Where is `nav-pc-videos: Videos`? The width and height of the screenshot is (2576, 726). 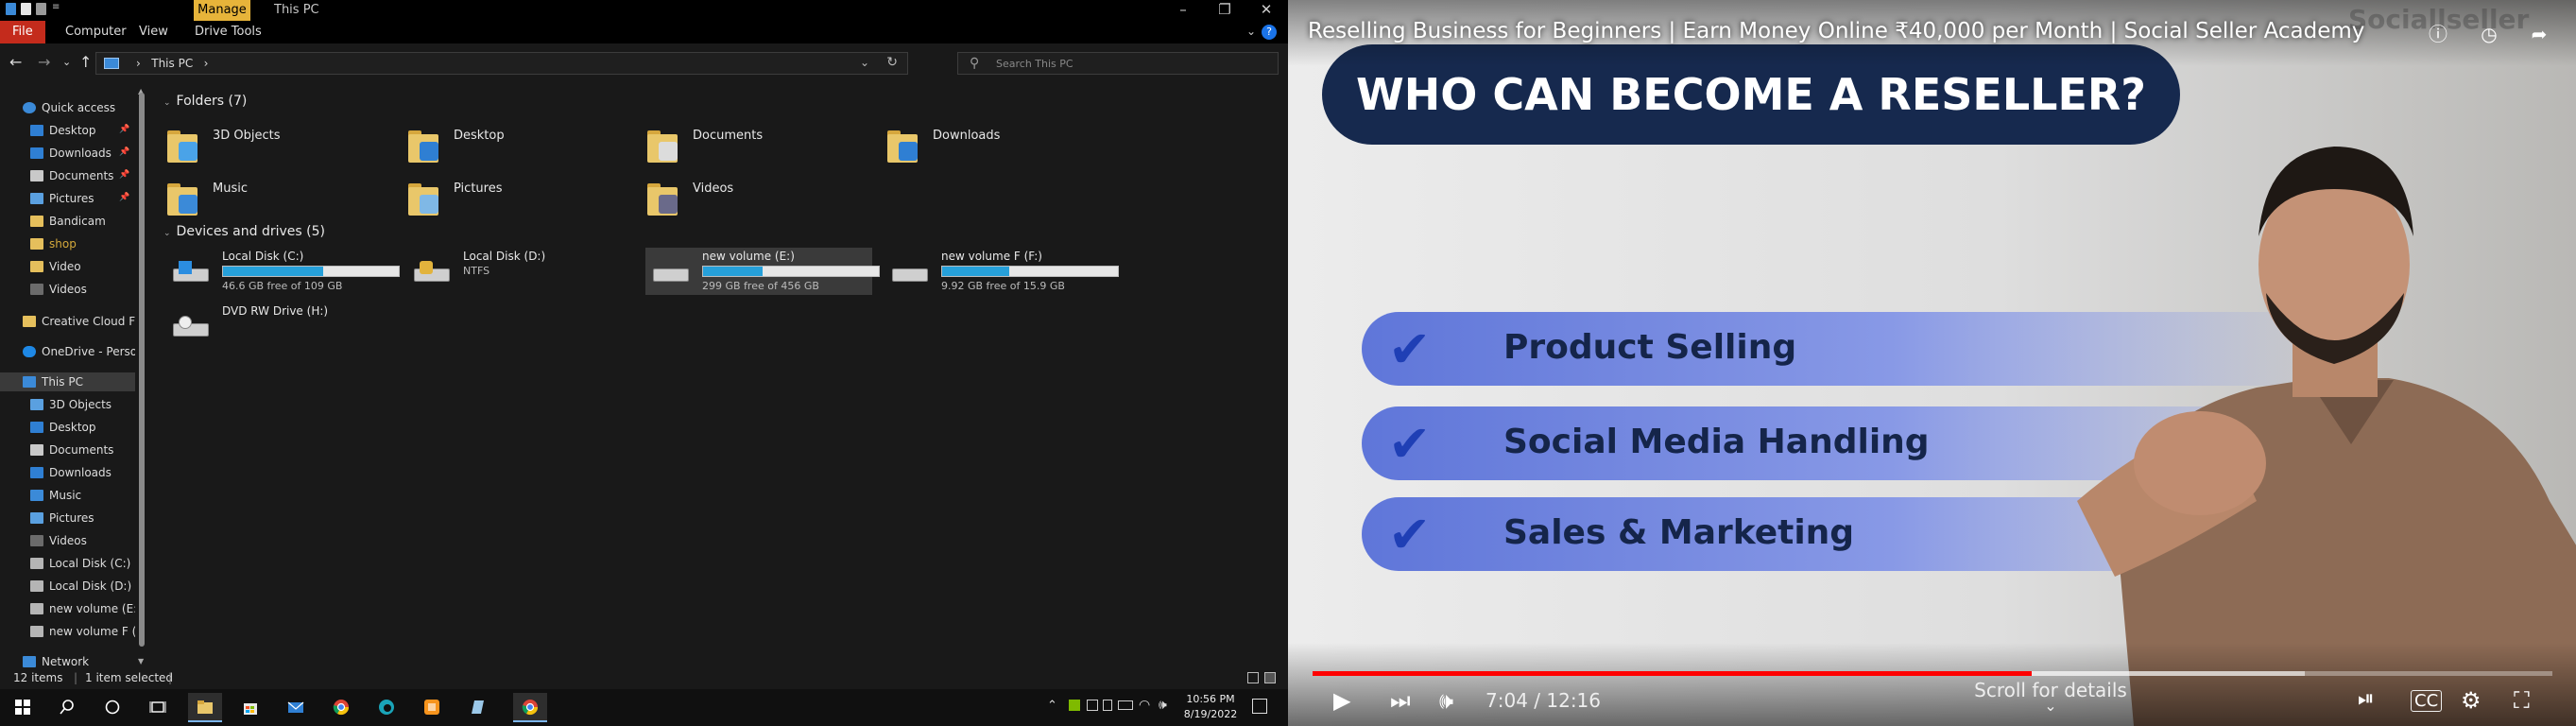 nav-pc-videos: Videos is located at coordinates (58, 540).